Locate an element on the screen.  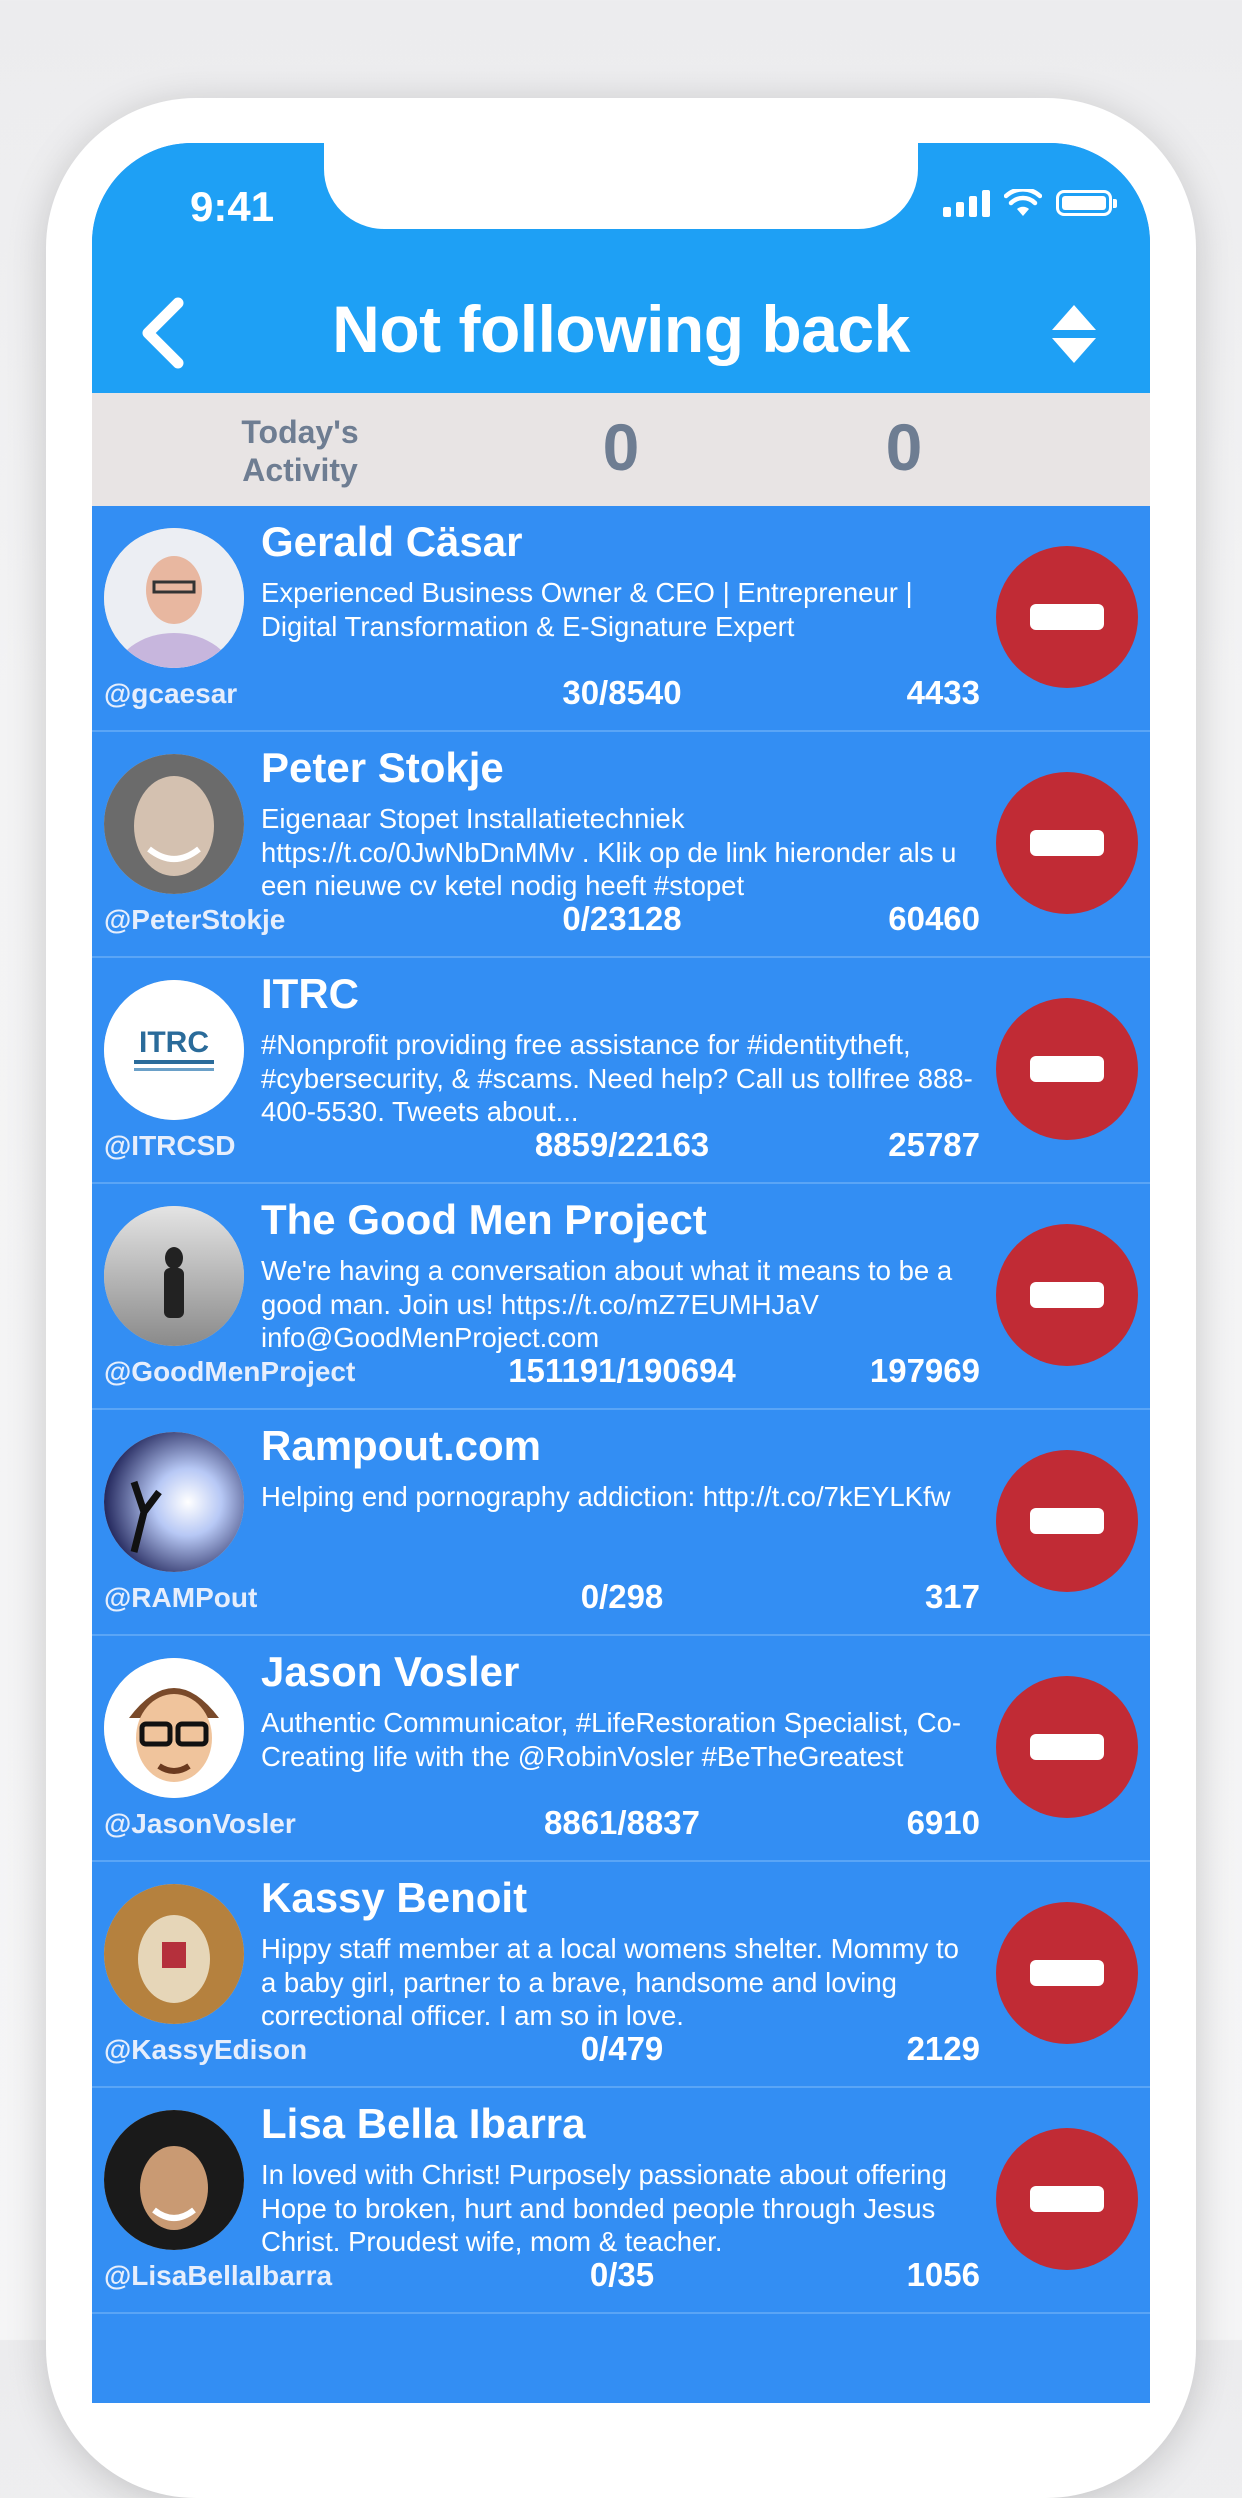
activity-value-b: 0 is located at coordinates (904, 447).